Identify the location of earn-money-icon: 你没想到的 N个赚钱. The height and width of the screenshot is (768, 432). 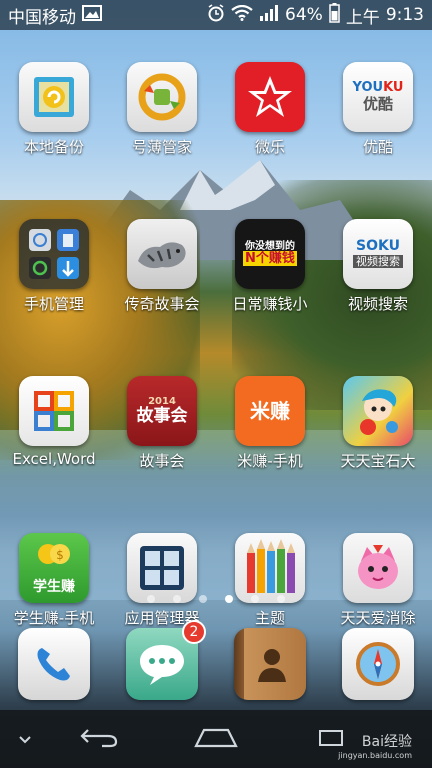
(270, 254).